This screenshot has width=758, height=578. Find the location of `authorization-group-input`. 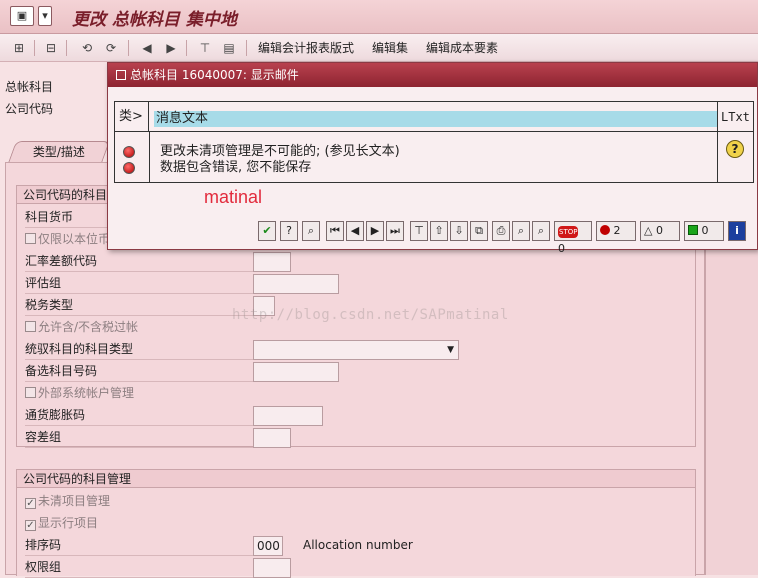

authorization-group-input is located at coordinates (272, 568).